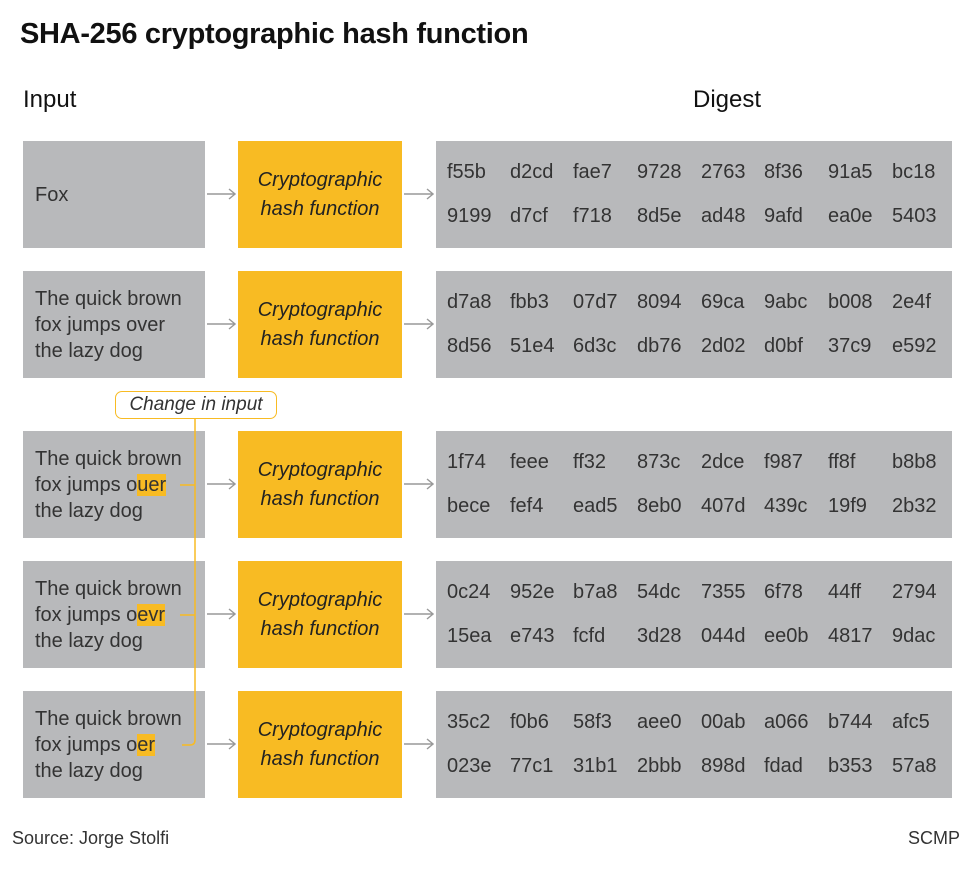  I want to click on change-connector-line, so click(189, 582).